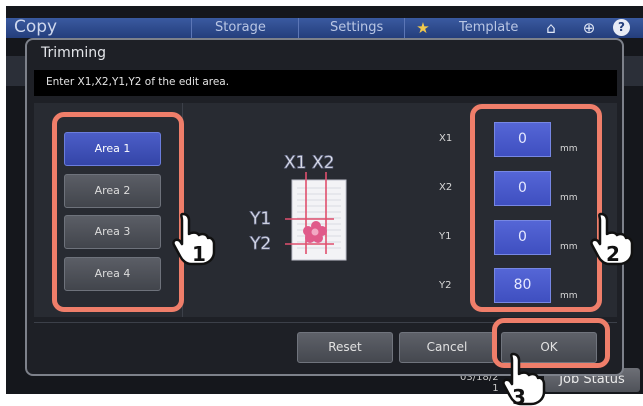 Image resolution: width=643 pixels, height=406 pixels. What do you see at coordinates (519, 395) in the screenshot?
I see `step-3-number: 3` at bounding box center [519, 395].